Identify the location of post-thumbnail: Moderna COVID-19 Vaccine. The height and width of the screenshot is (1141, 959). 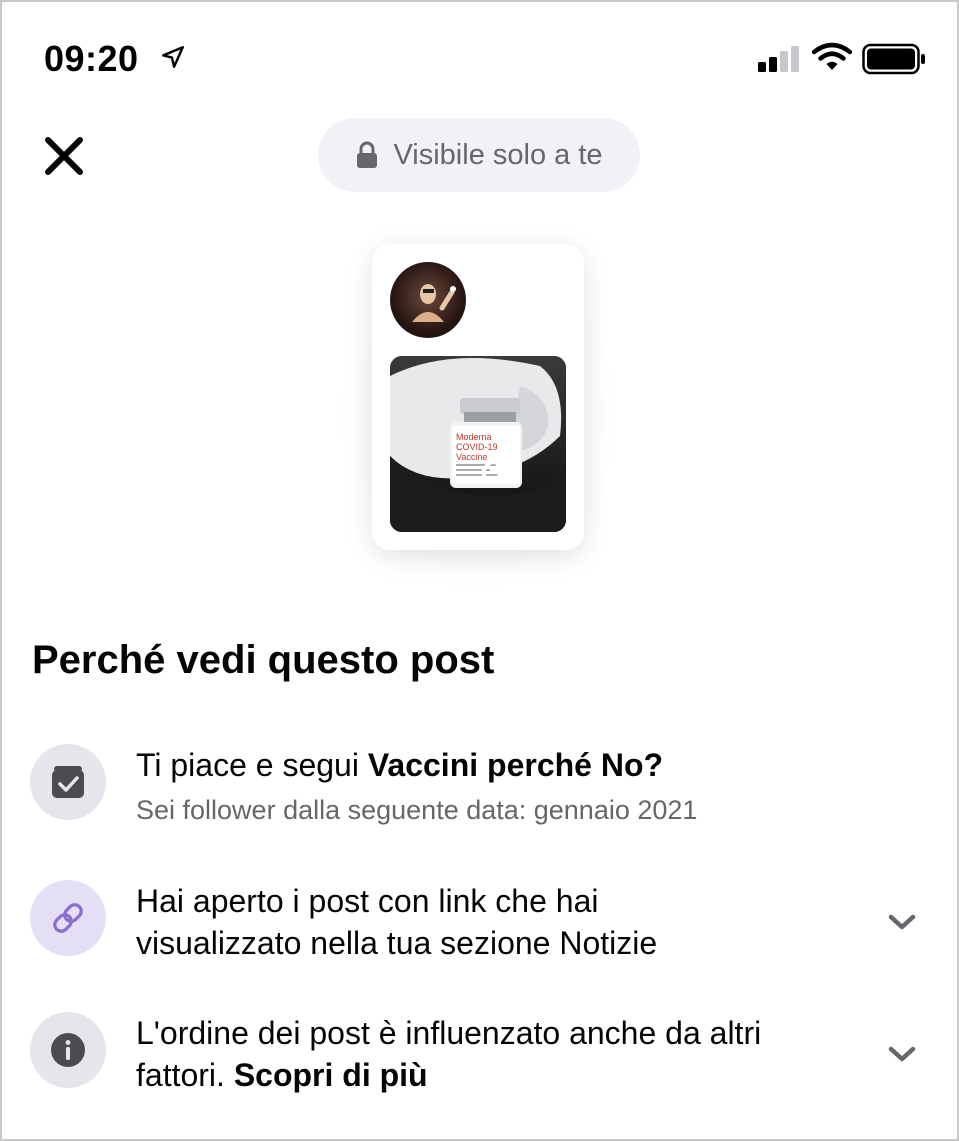
(478, 444).